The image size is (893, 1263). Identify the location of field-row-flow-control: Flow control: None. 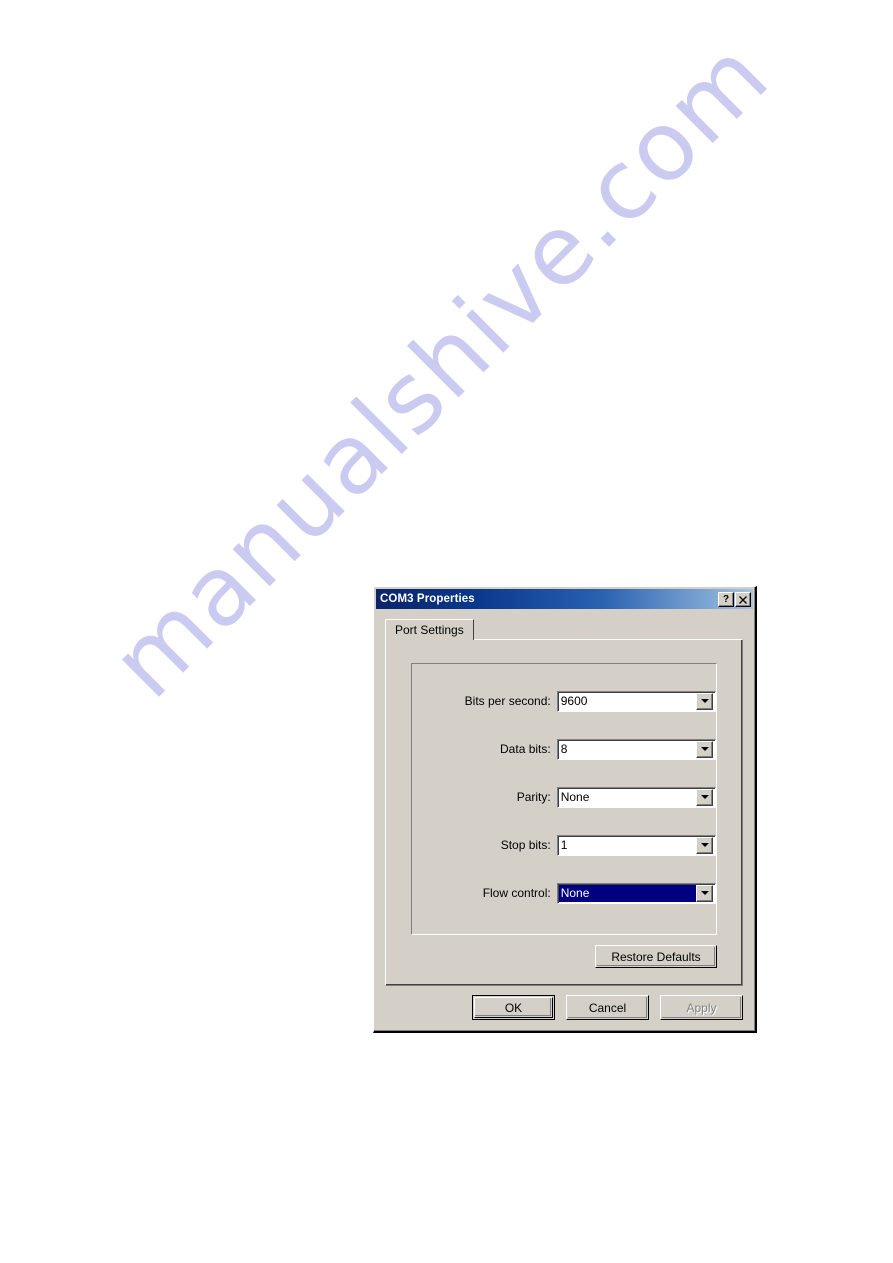
(564, 893).